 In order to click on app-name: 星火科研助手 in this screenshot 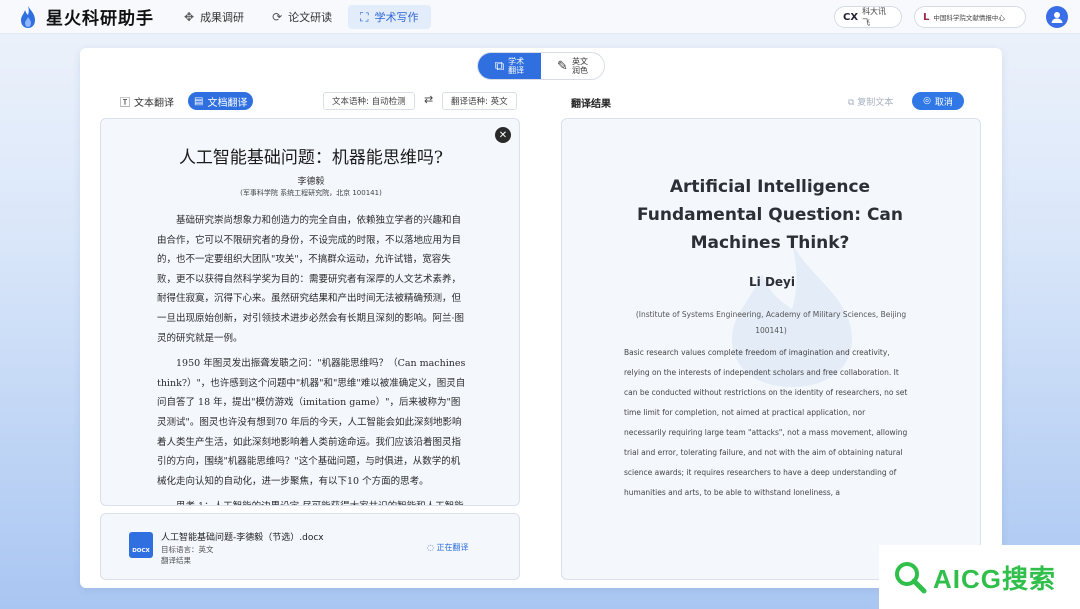, I will do `click(100, 19)`.